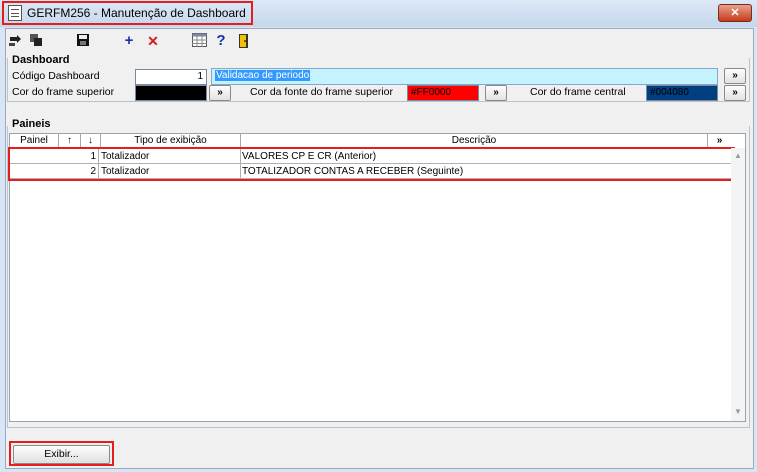 The image size is (757, 472). What do you see at coordinates (443, 93) in the screenshot?
I see `cor-fonte-input: #FF0000` at bounding box center [443, 93].